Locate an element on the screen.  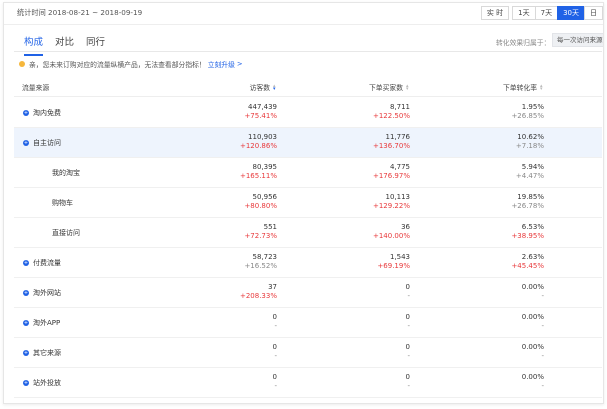
range-button-1d: 1天 is located at coordinates (524, 13).